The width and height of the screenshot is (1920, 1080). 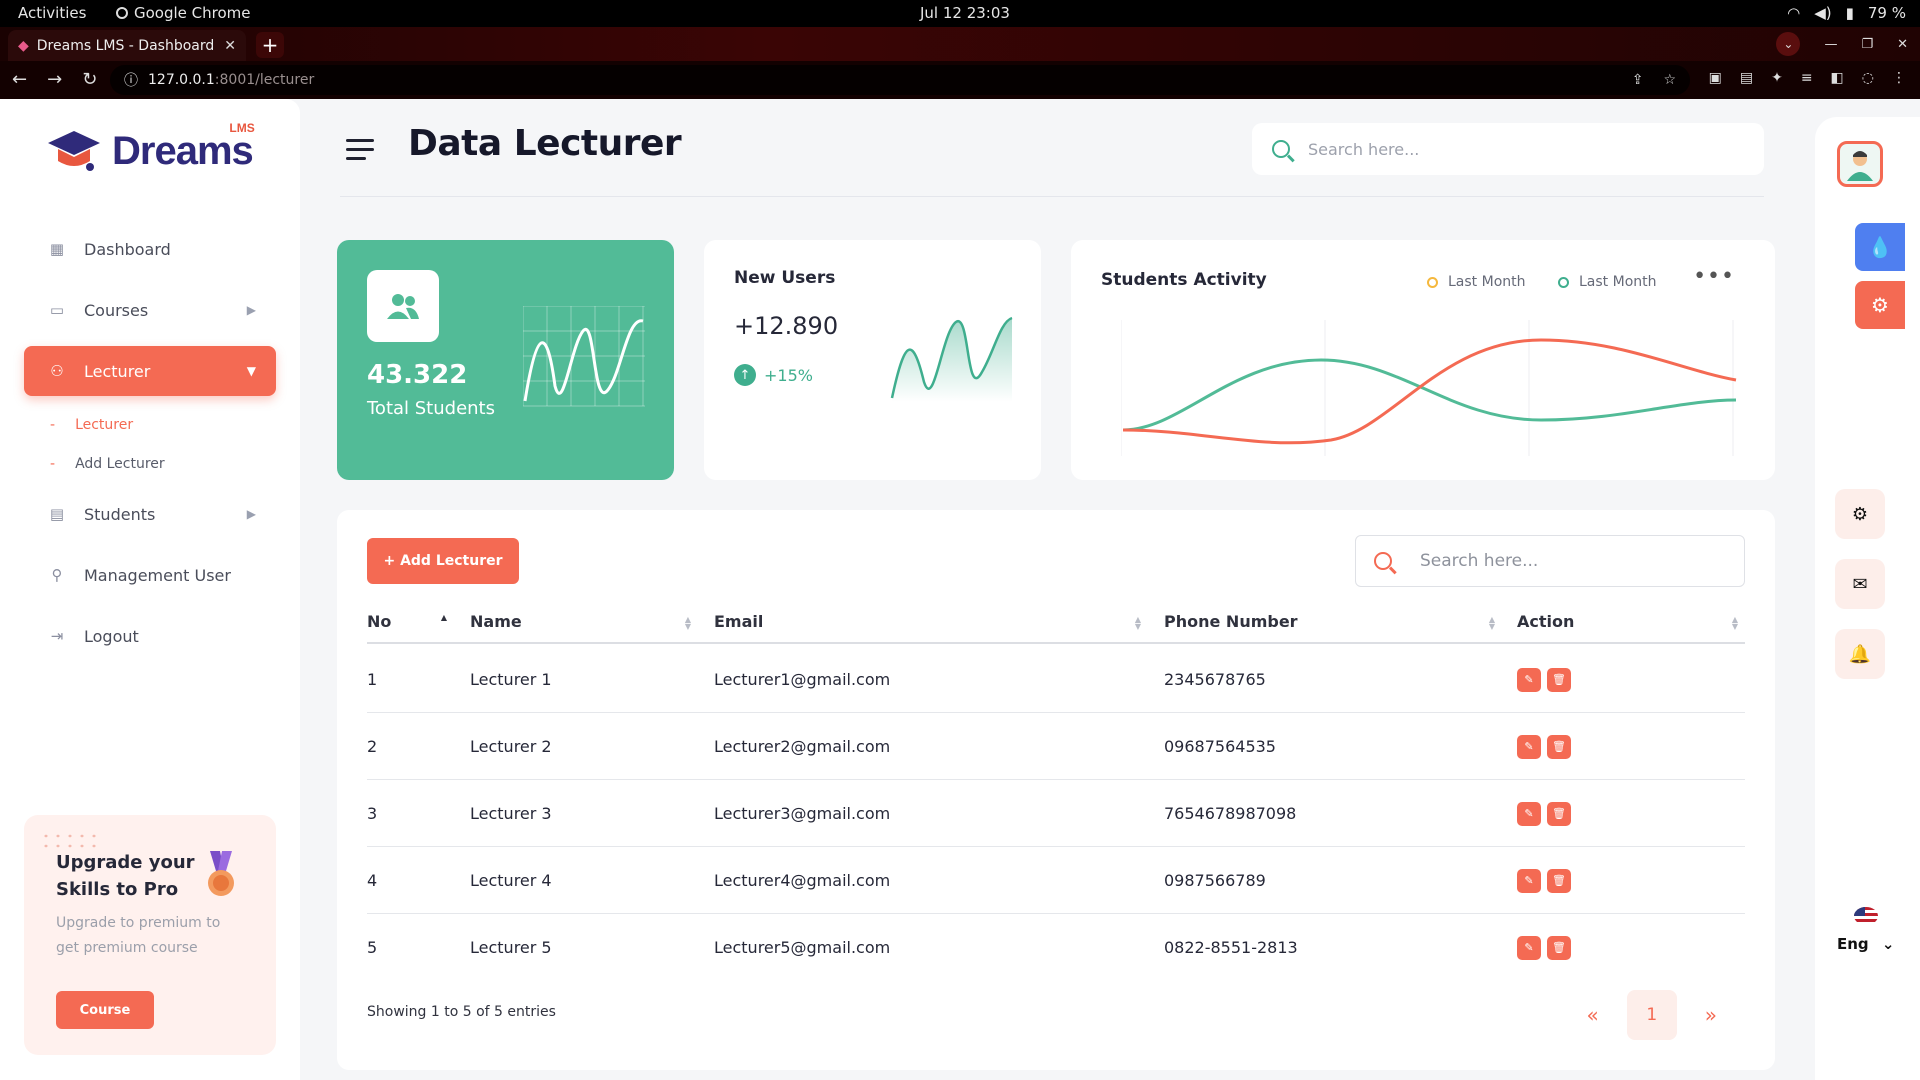 I want to click on column-label: No, so click(x=379, y=621).